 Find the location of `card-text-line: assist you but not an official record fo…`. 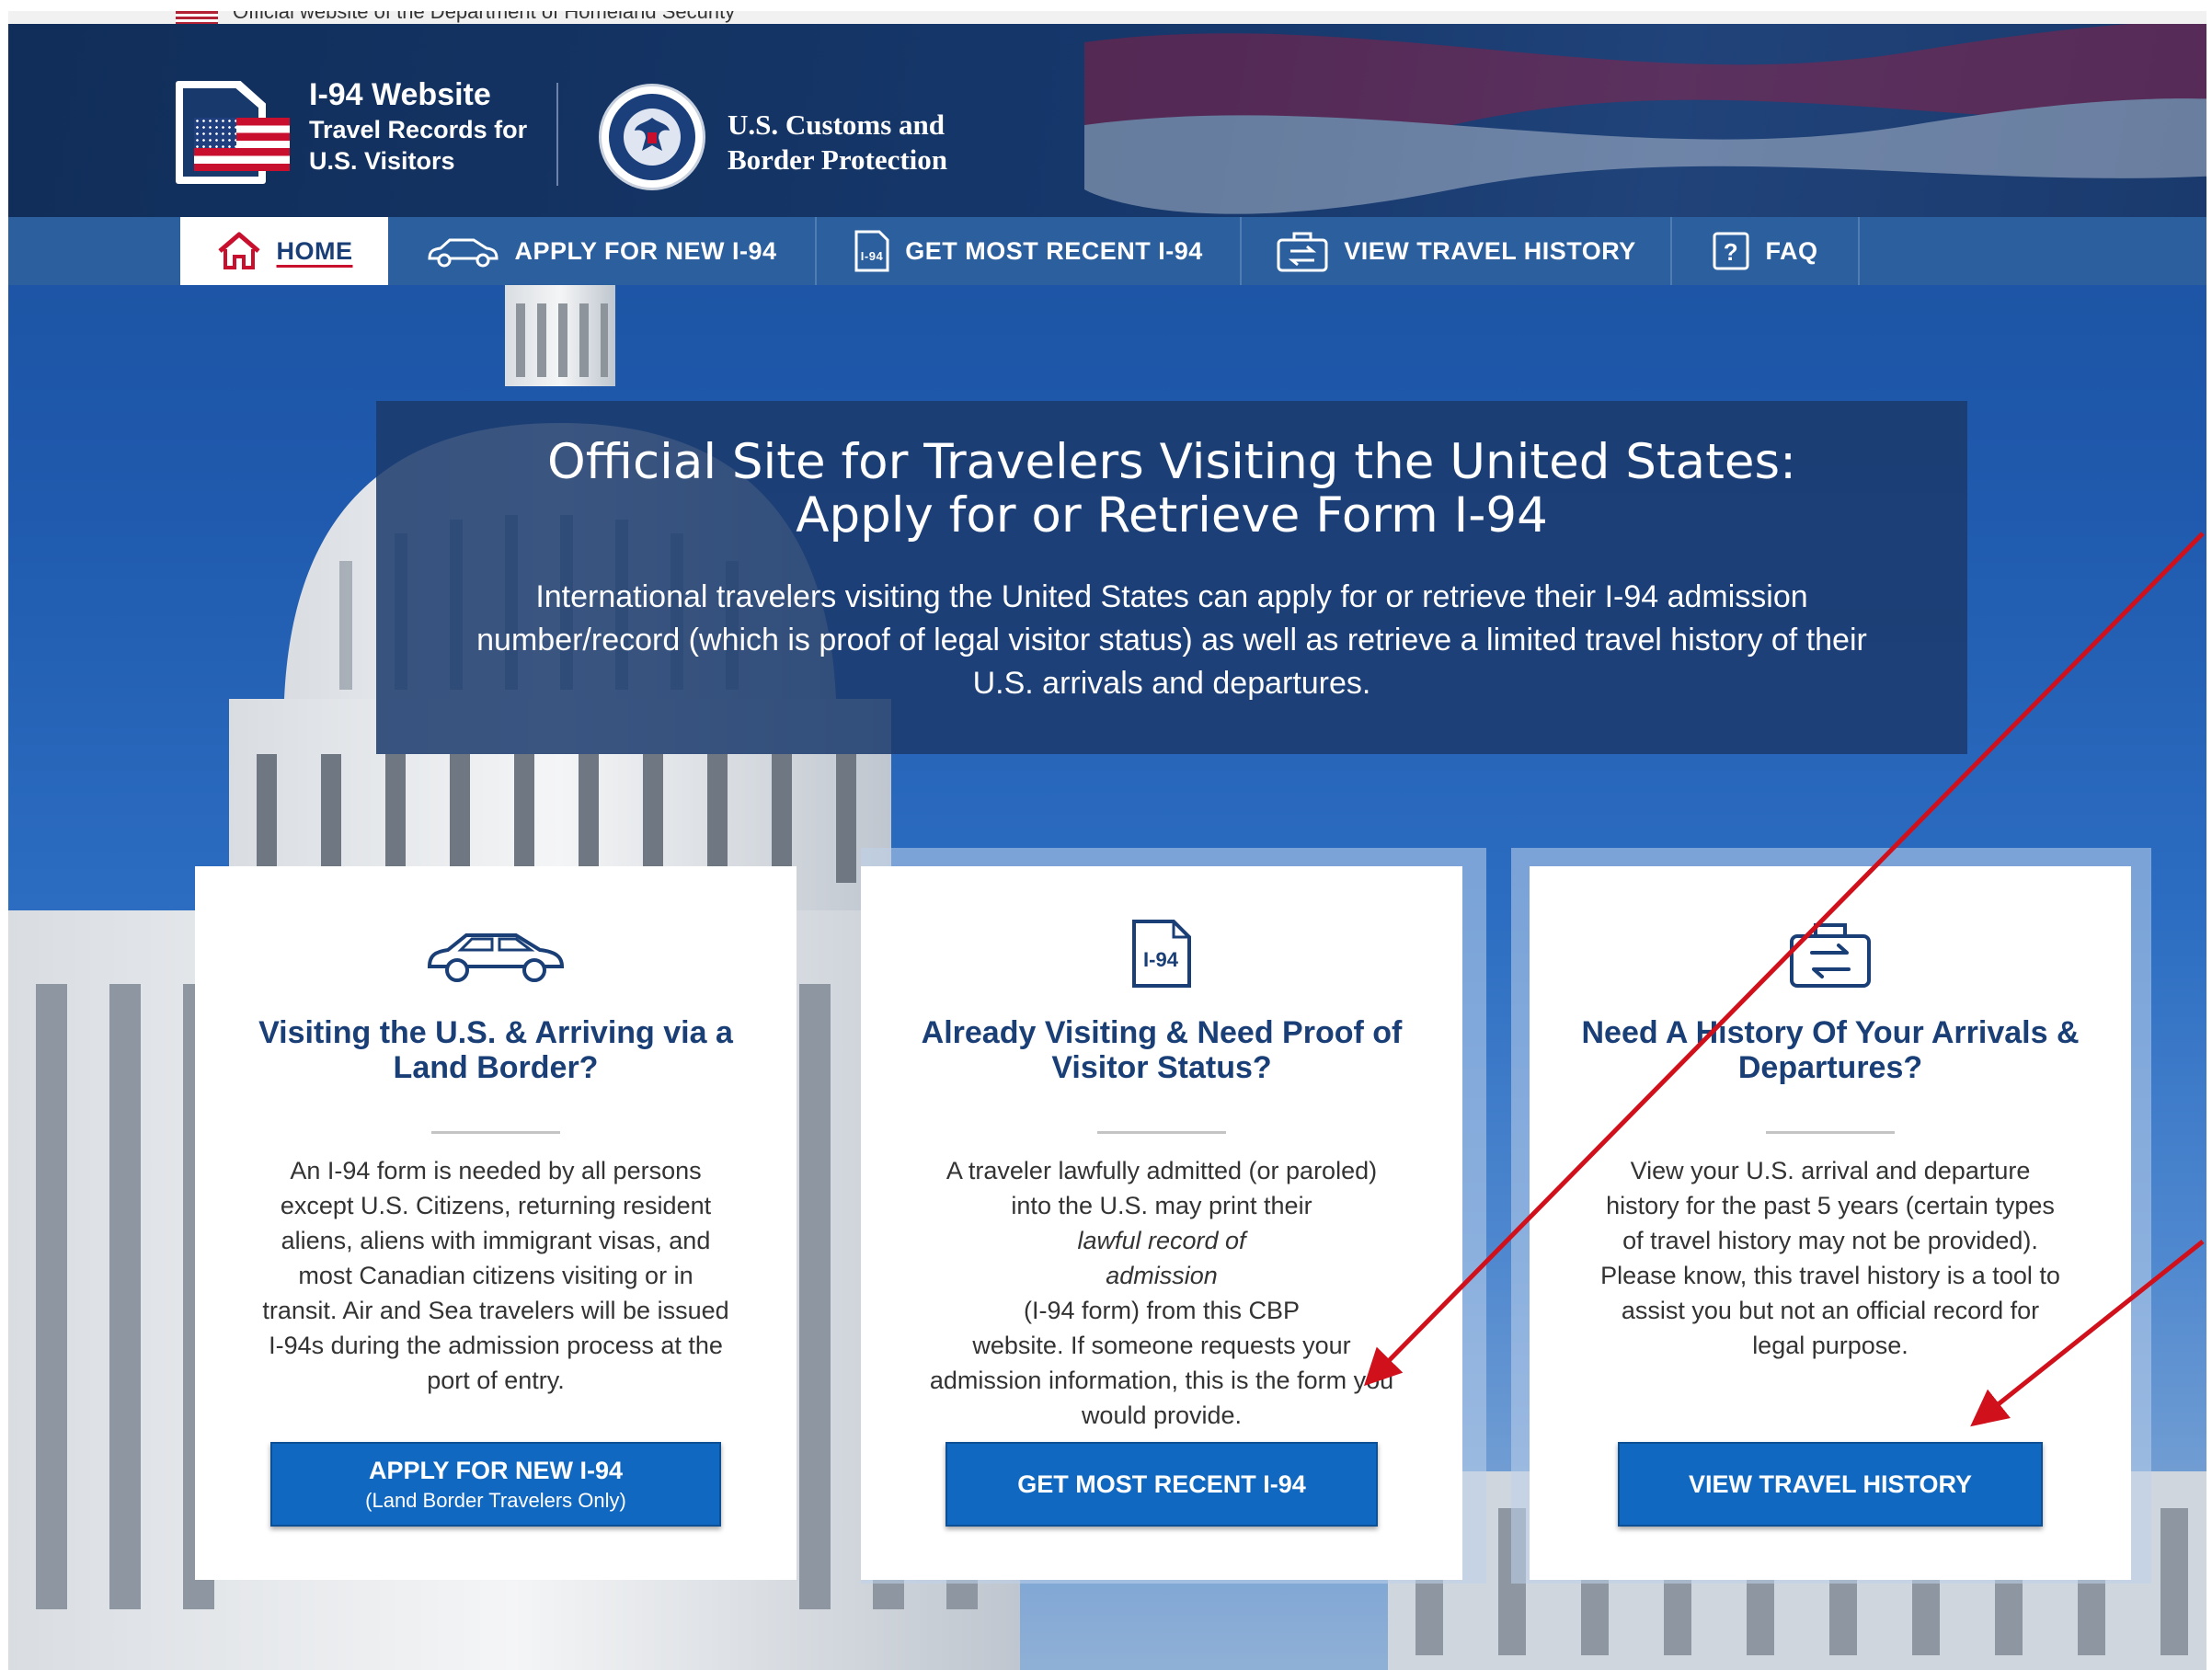

card-text-line: assist you but not an official record fo… is located at coordinates (1831, 1310).